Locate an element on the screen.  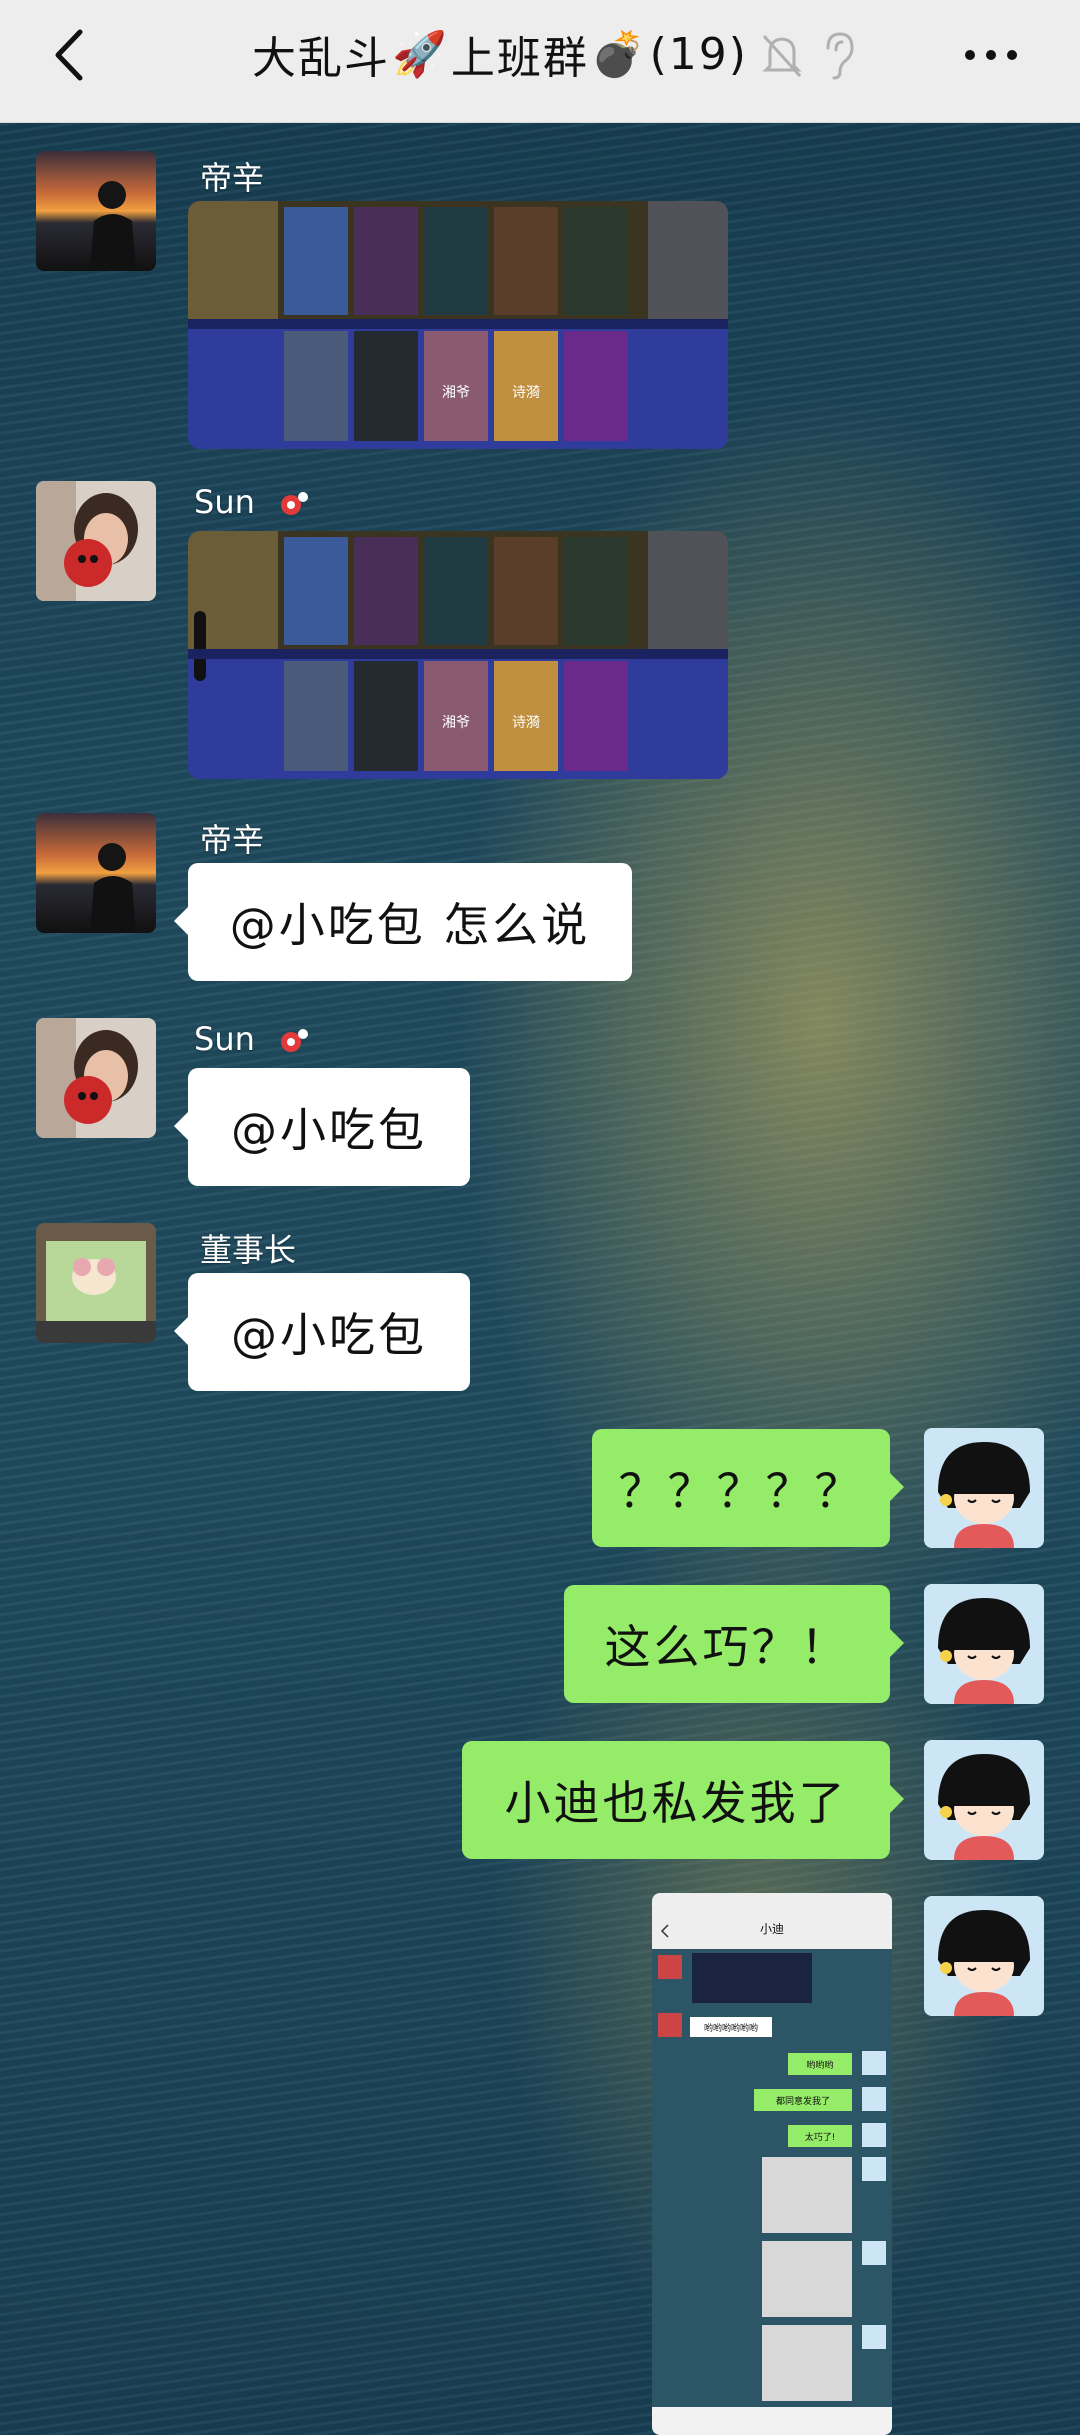
shot-line: 哟哟哟哟哟哟 is located at coordinates (731, 2028).